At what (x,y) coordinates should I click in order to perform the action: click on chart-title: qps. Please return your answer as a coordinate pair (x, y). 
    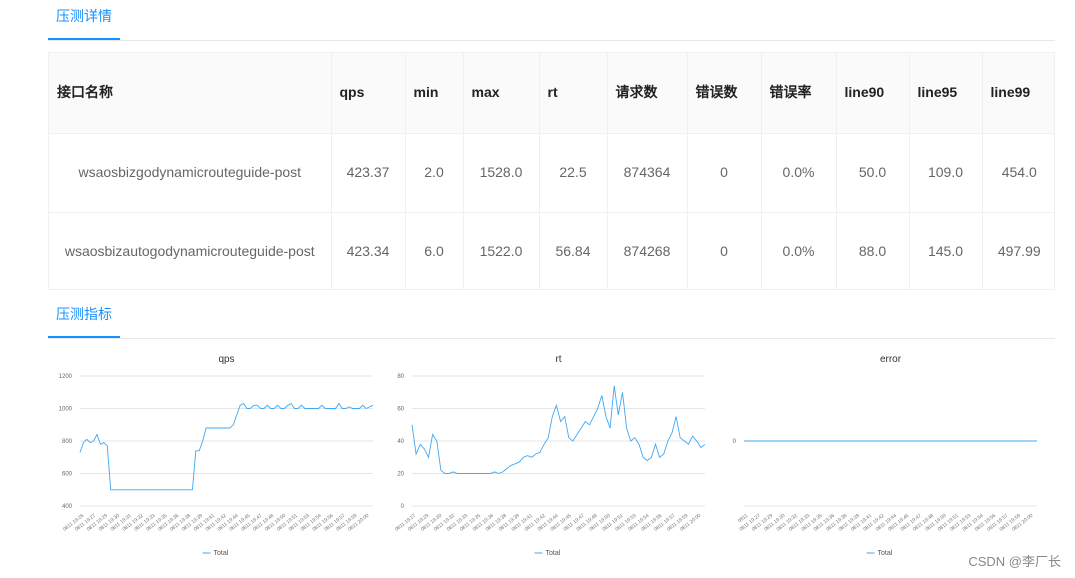
    Looking at the image, I should click on (226, 359).